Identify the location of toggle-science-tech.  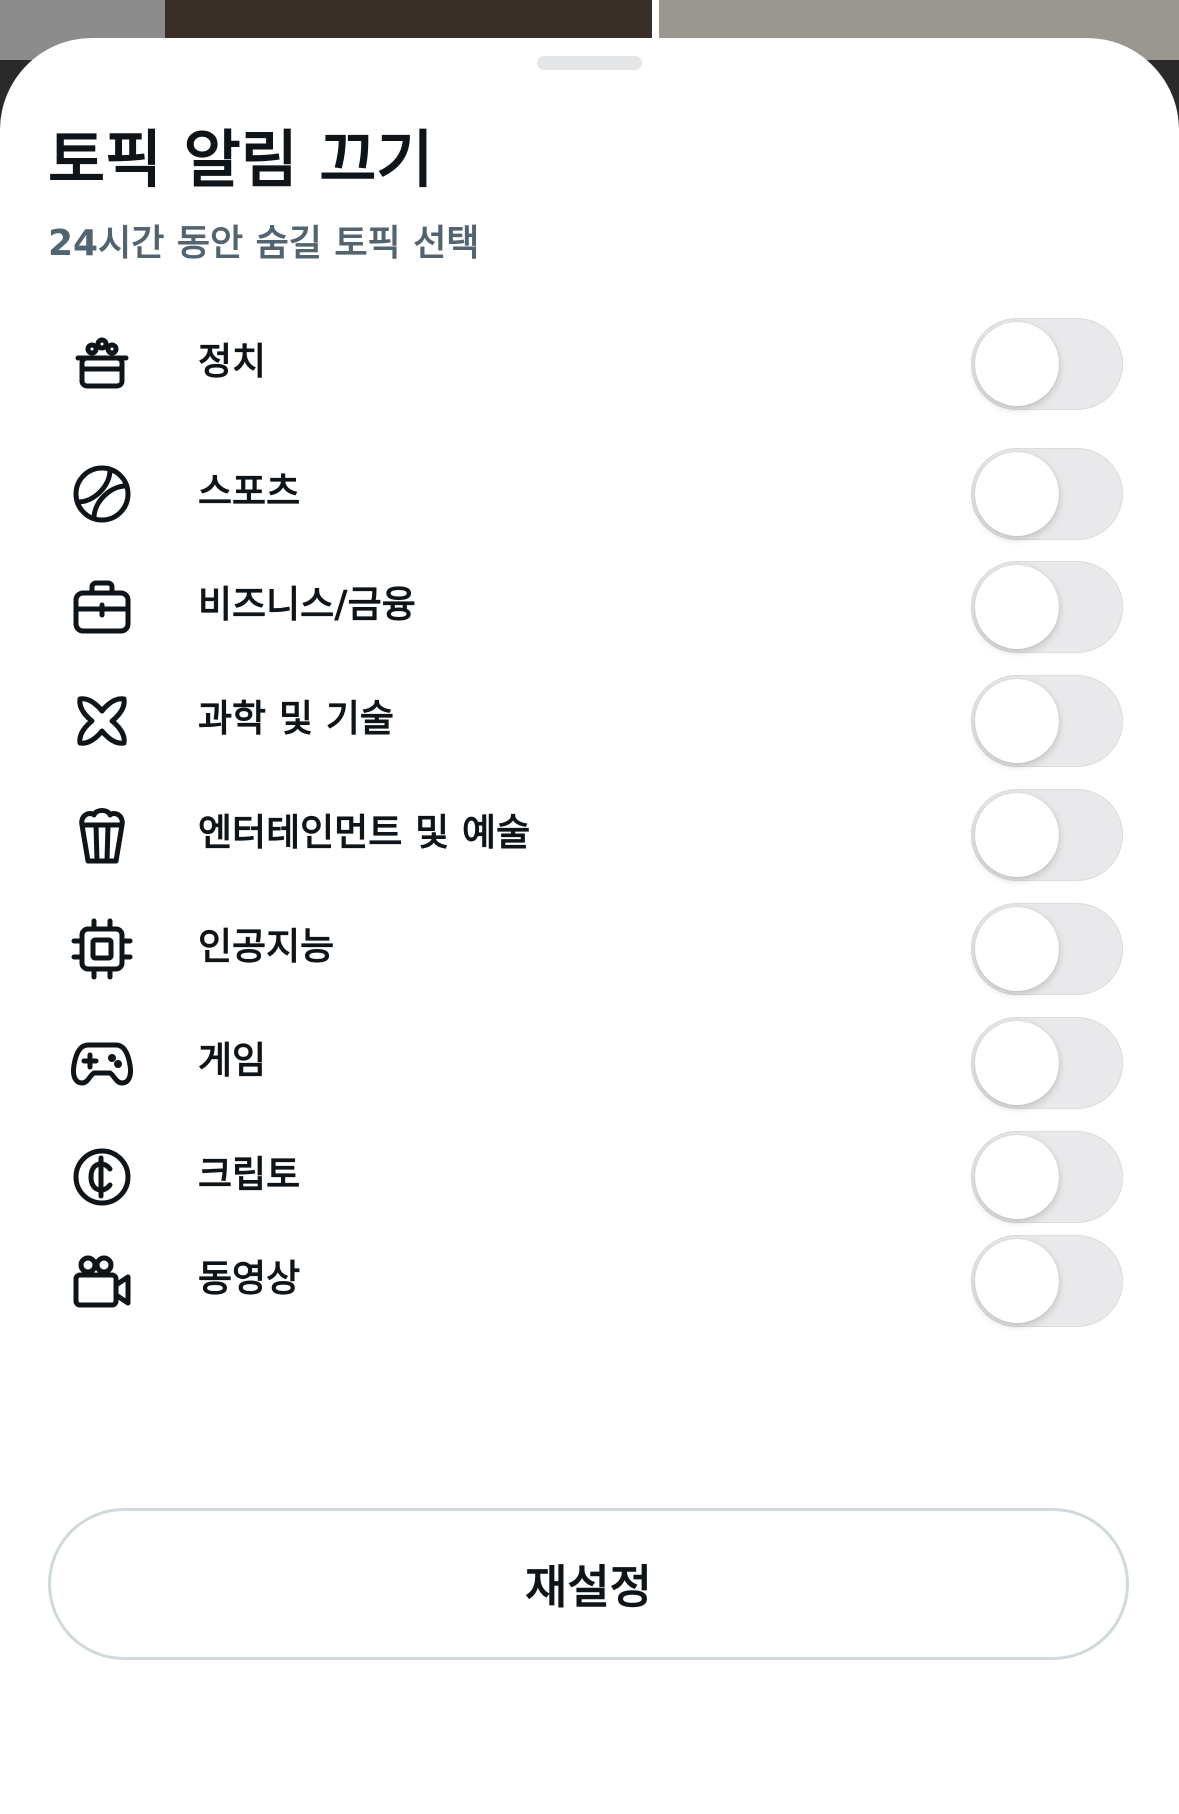
(1047, 721).